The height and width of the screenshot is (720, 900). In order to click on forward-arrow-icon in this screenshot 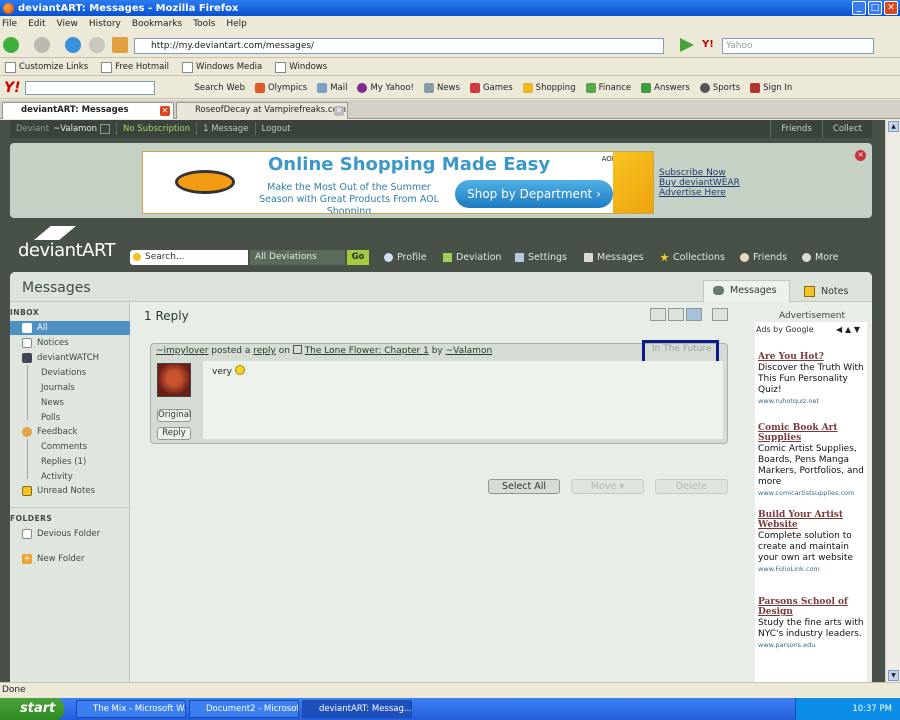, I will do `click(42, 45)`.